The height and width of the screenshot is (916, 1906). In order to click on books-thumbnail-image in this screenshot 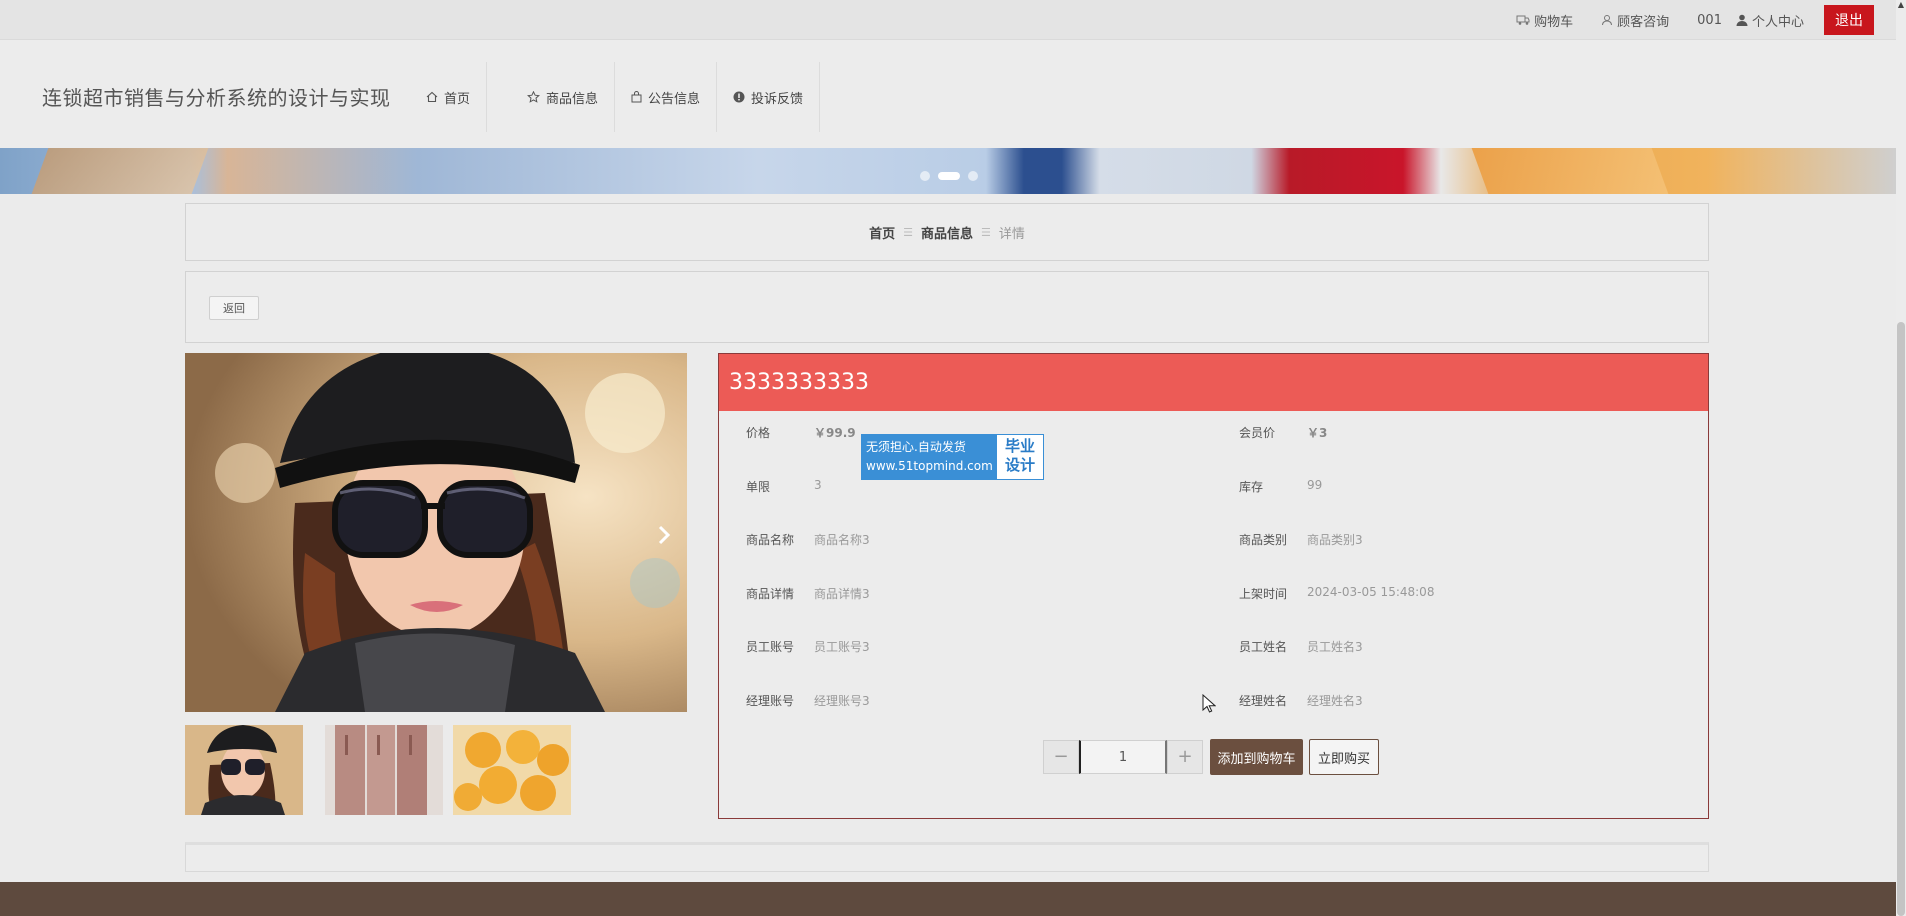, I will do `click(384, 770)`.